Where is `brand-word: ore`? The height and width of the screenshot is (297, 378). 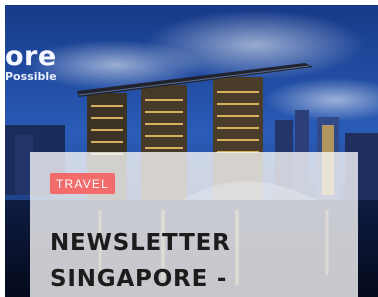 brand-word: ore is located at coordinates (31, 56).